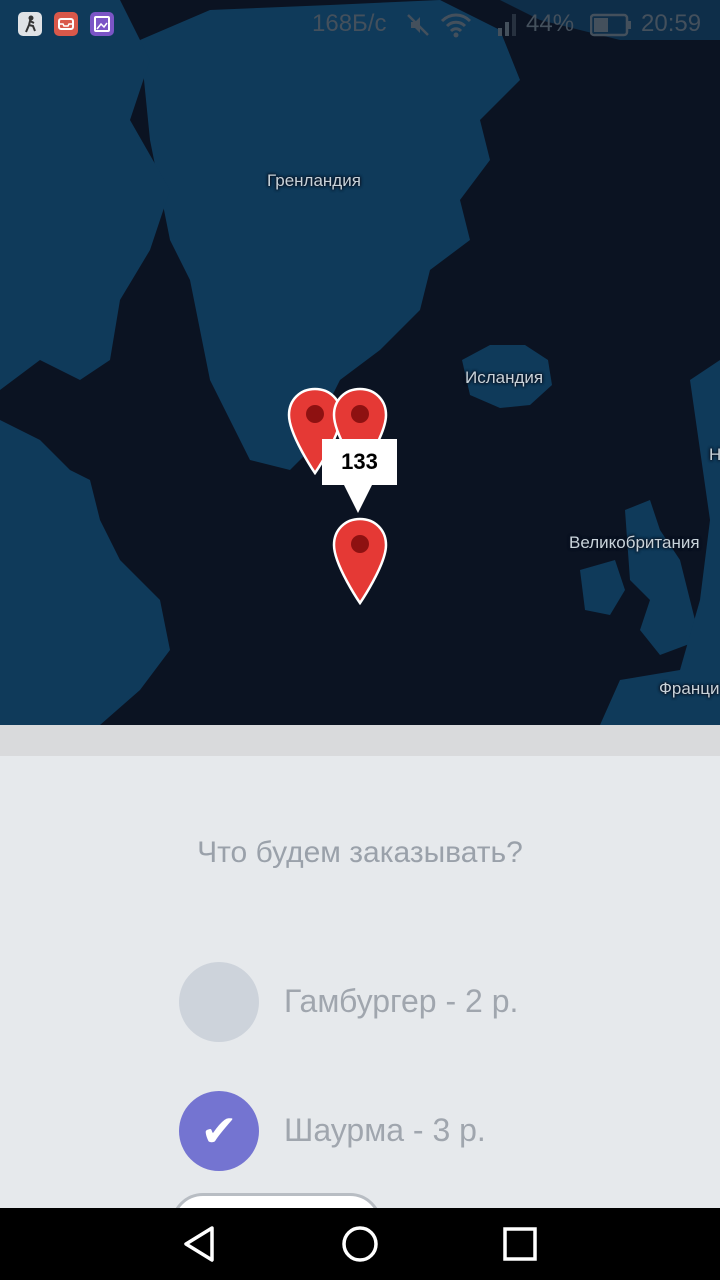 The image size is (720, 1280). I want to click on map-label-iceland: Исландия, so click(504, 377).